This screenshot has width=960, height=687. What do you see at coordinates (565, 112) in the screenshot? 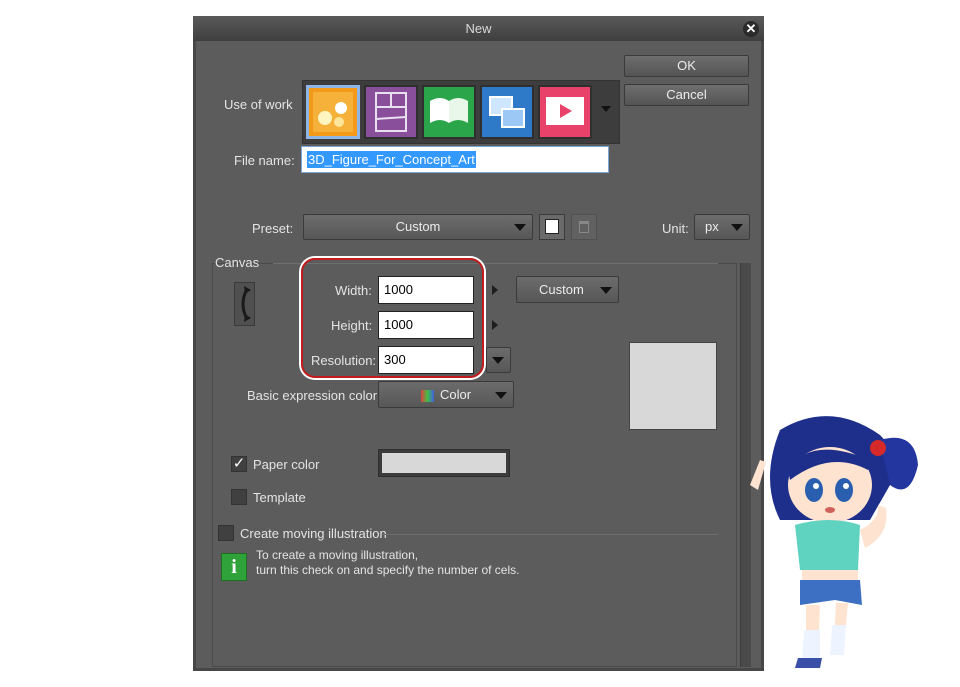
I see `animation-icon` at bounding box center [565, 112].